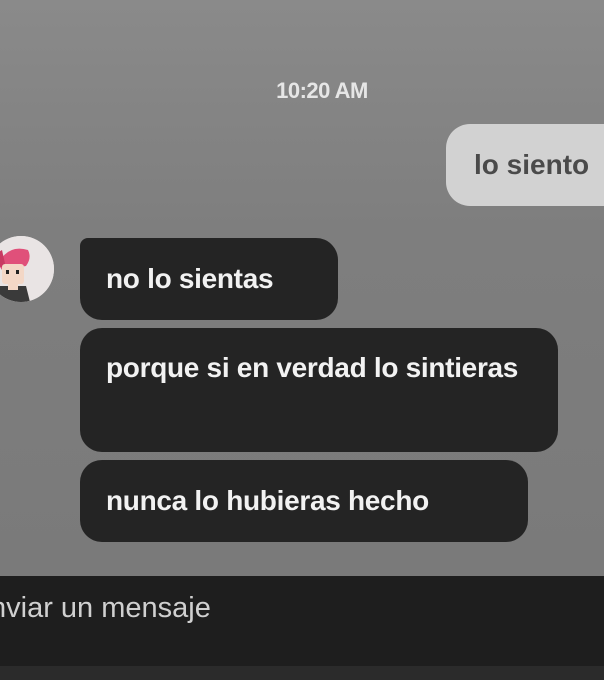 The height and width of the screenshot is (680, 604). I want to click on incoming-message-bubble: nunca lo hubieras hecho, so click(304, 501).